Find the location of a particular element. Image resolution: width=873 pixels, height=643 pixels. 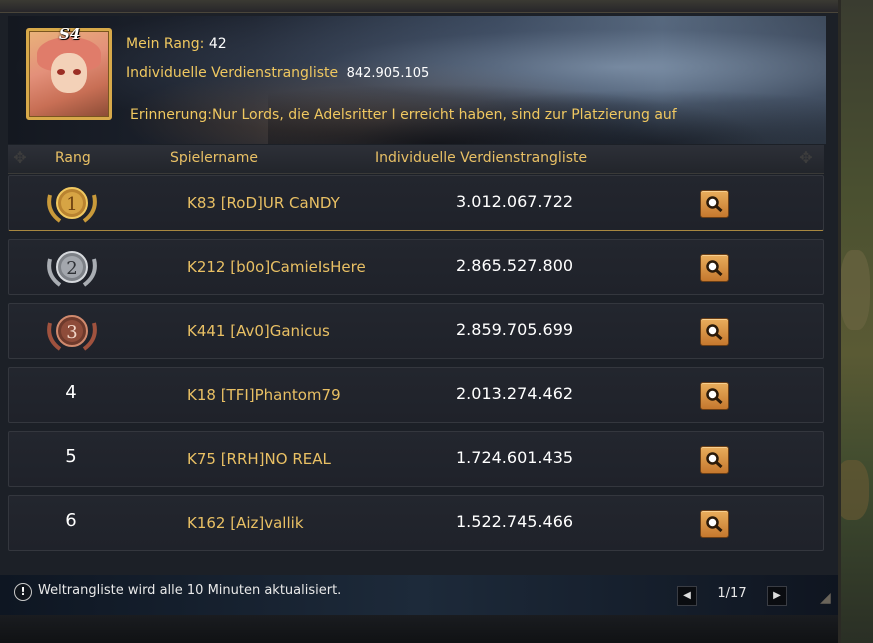

player-score: 2.865.527.800 is located at coordinates (515, 265).